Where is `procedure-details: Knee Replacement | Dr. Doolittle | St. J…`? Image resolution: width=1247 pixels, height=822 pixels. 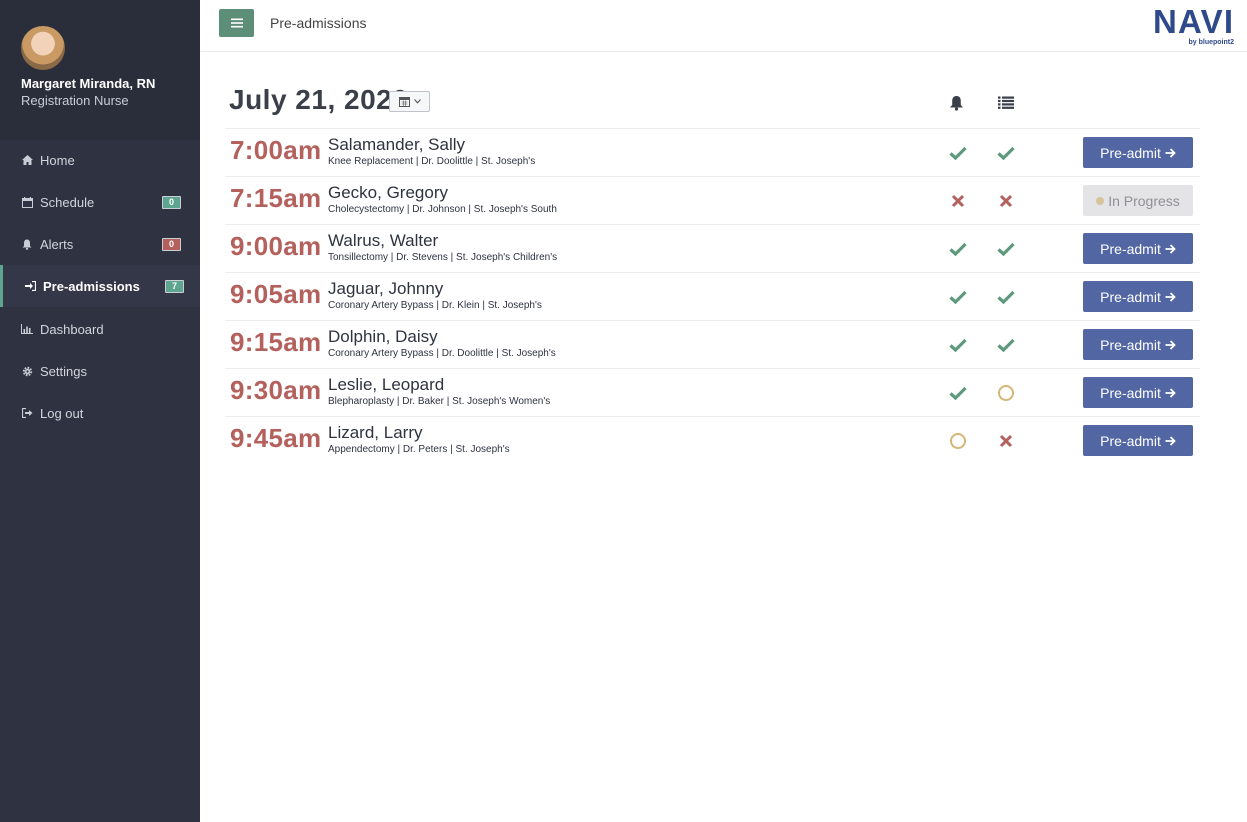
procedure-details: Knee Replacement | Dr. Doolittle | St. J… is located at coordinates (432, 161).